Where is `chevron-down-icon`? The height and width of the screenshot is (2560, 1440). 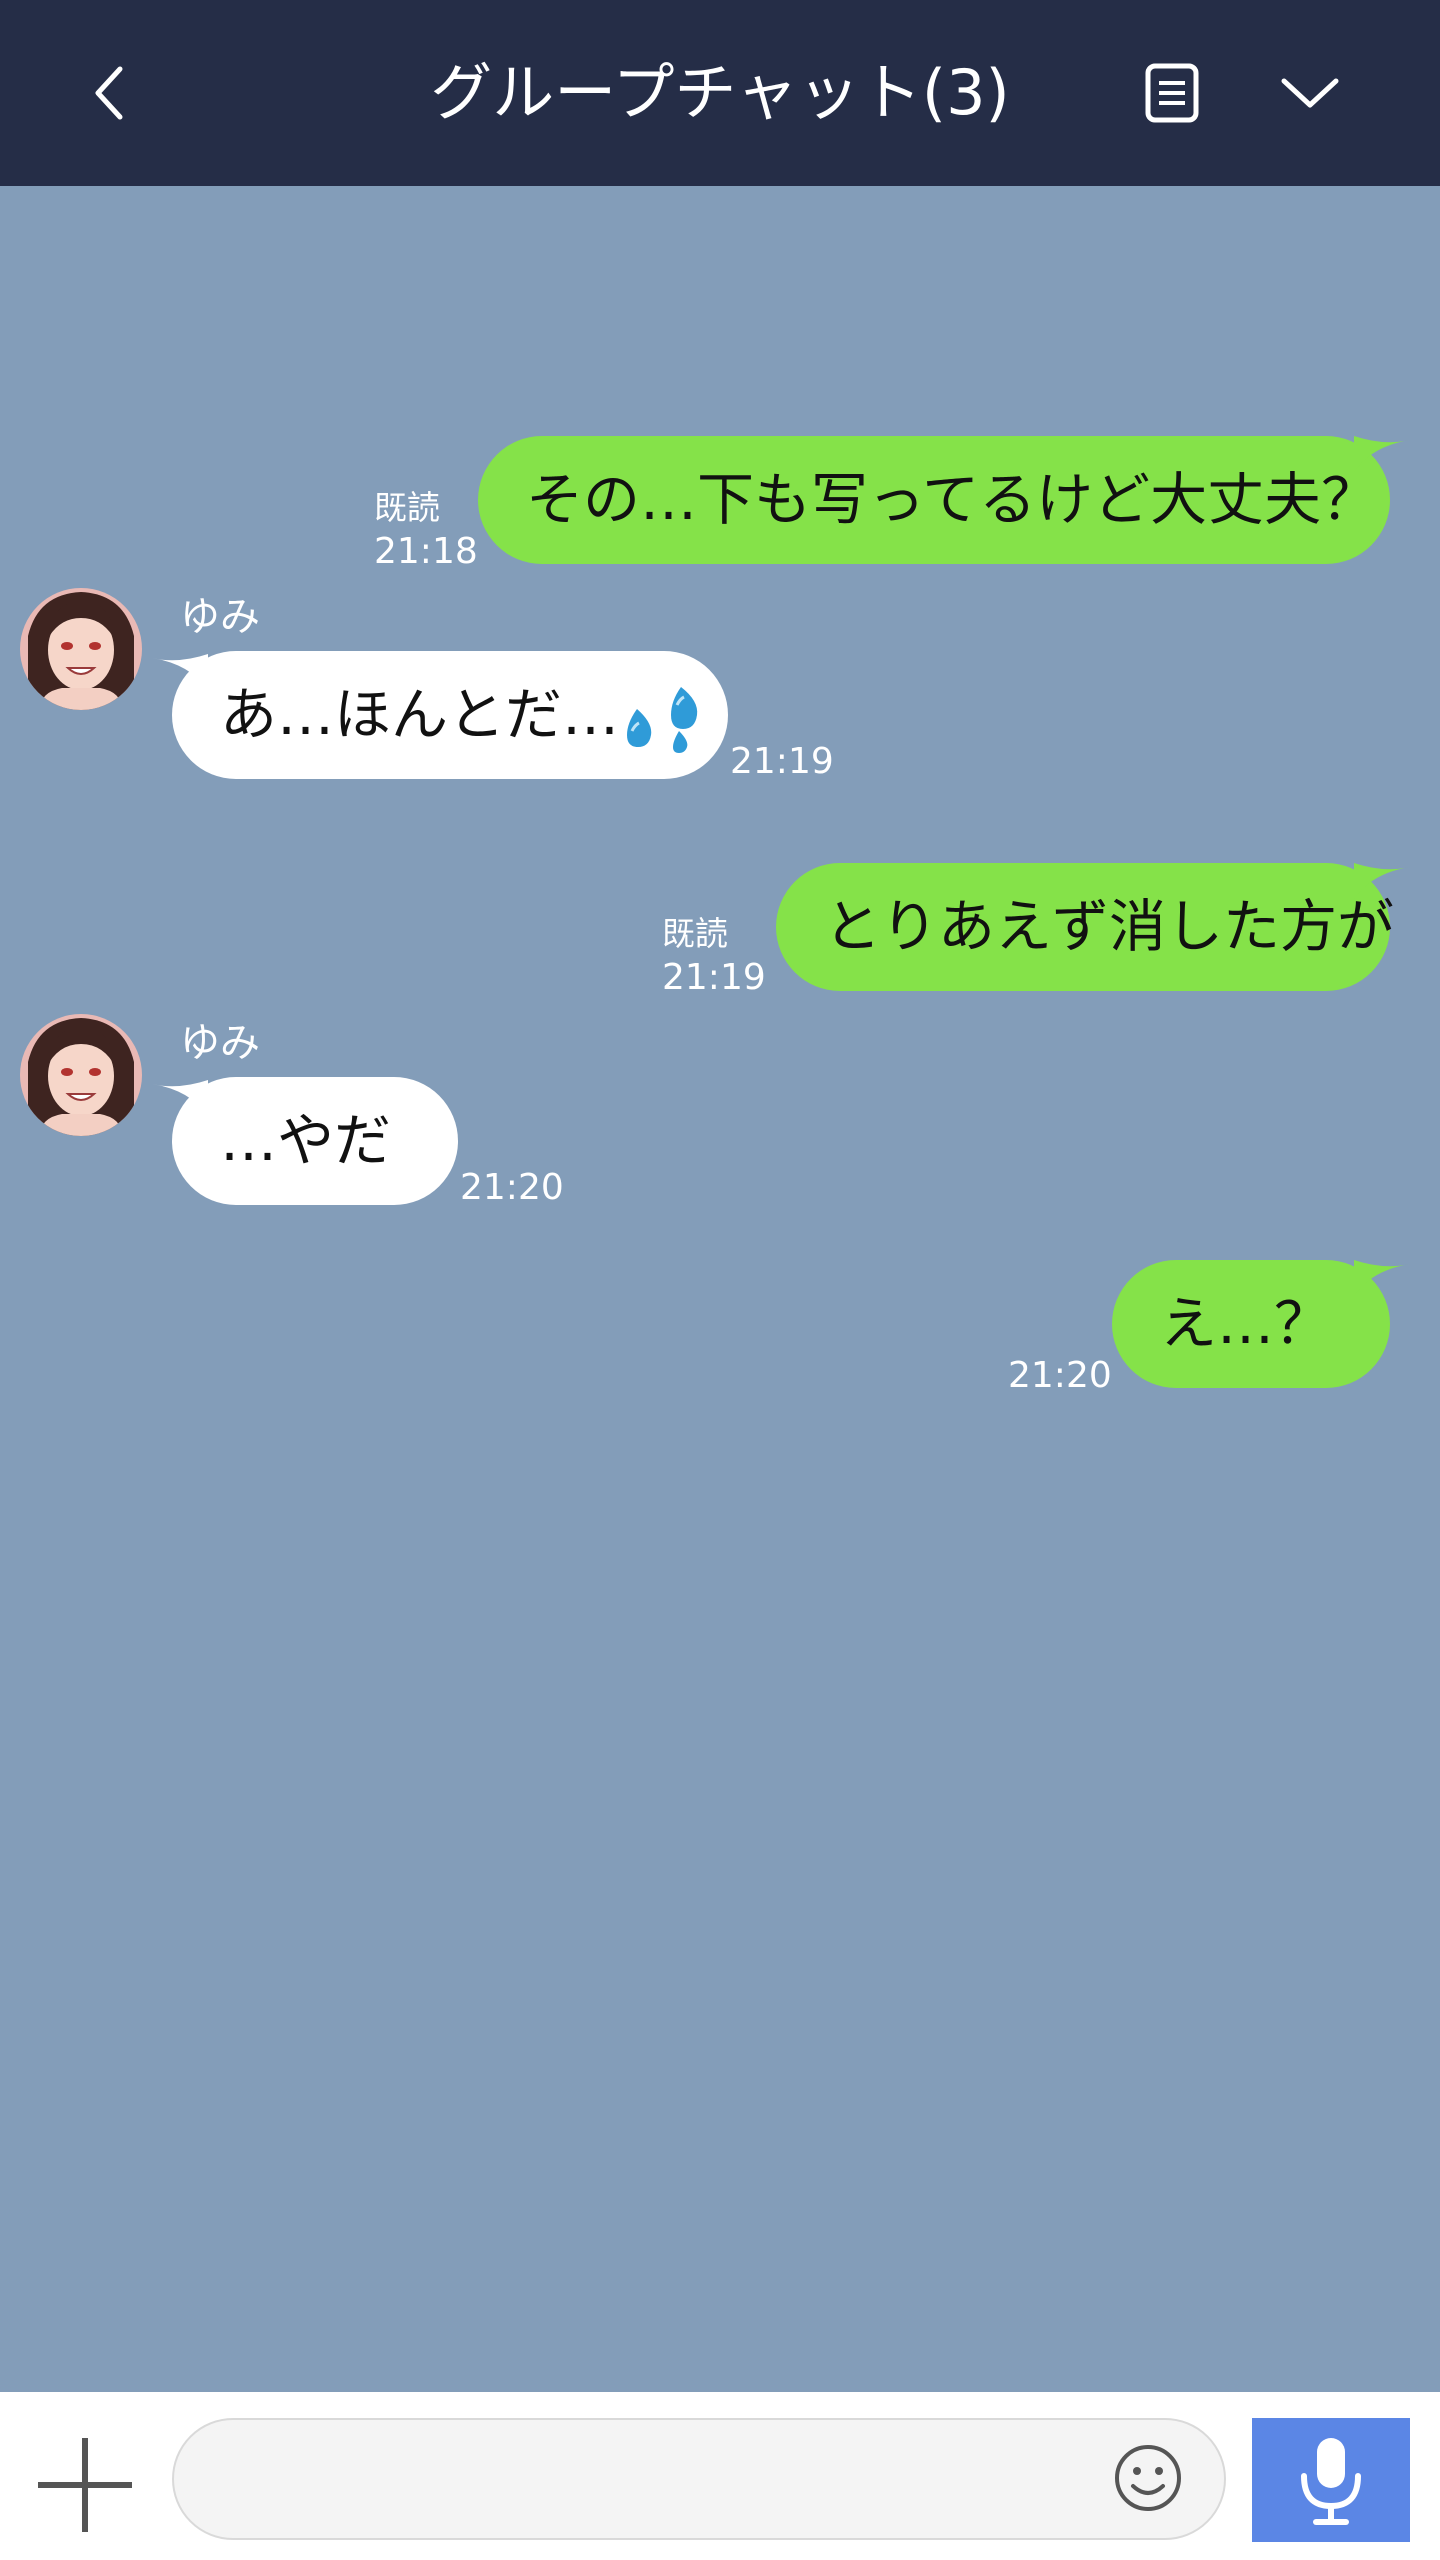
chevron-down-icon is located at coordinates (1310, 93).